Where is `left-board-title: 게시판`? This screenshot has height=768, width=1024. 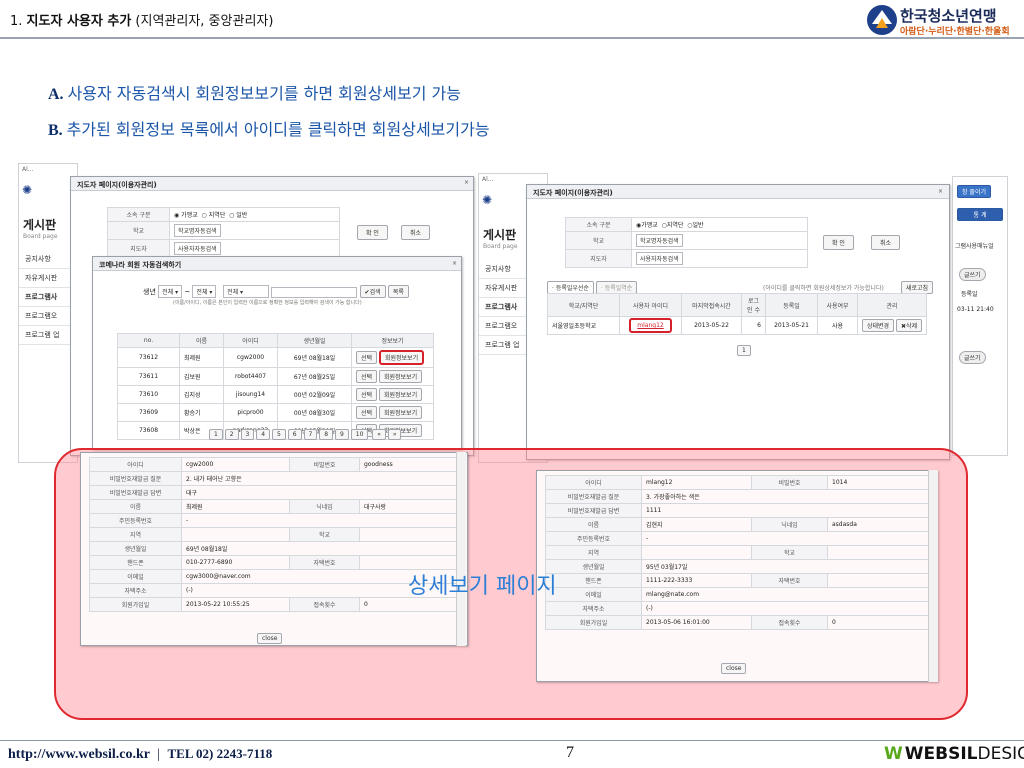
left-board-title: 게시판 is located at coordinates (40, 225).